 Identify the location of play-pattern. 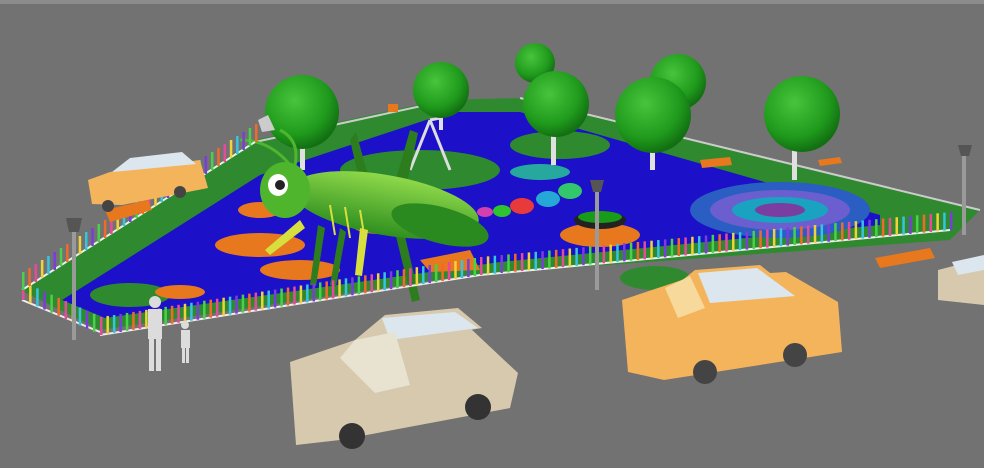
(780, 210).